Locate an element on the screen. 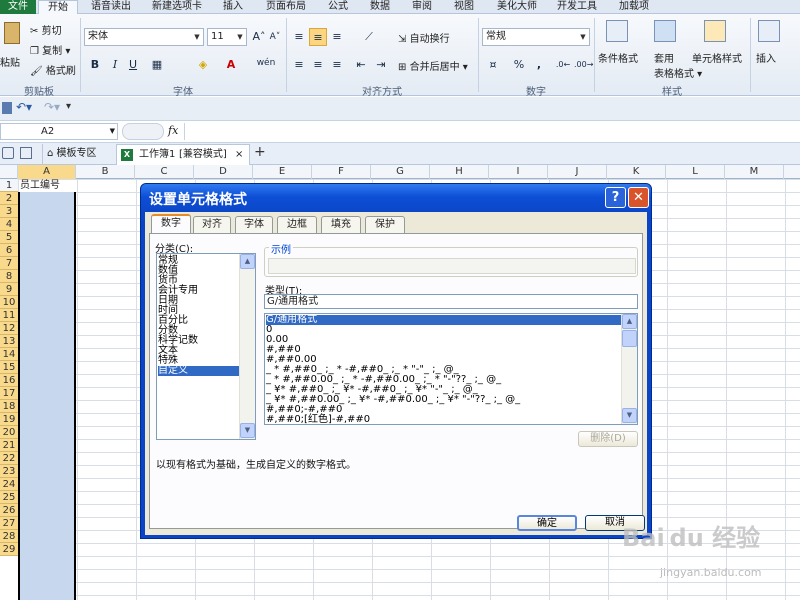 This screenshot has height=600, width=800. format-painter-button: 🖌 格式刷 is located at coordinates (53, 69).